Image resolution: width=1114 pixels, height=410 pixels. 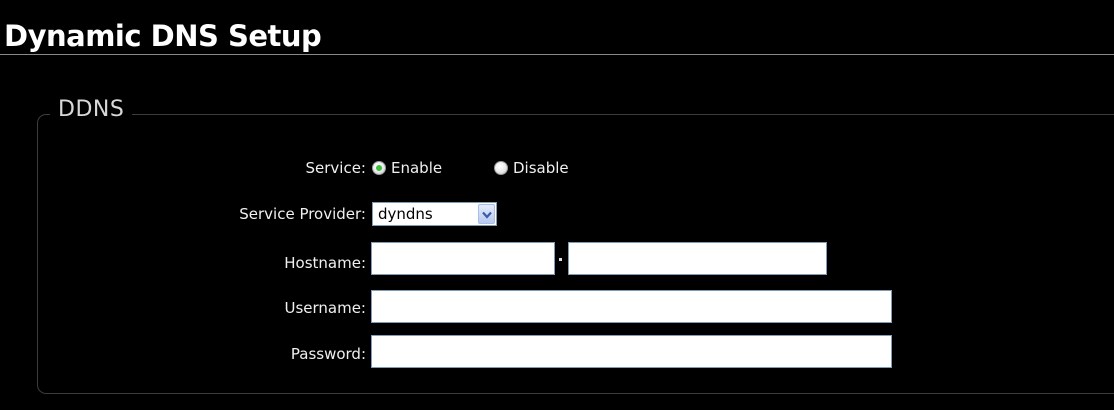 I want to click on service-provider-value: dyndns, so click(x=405, y=214).